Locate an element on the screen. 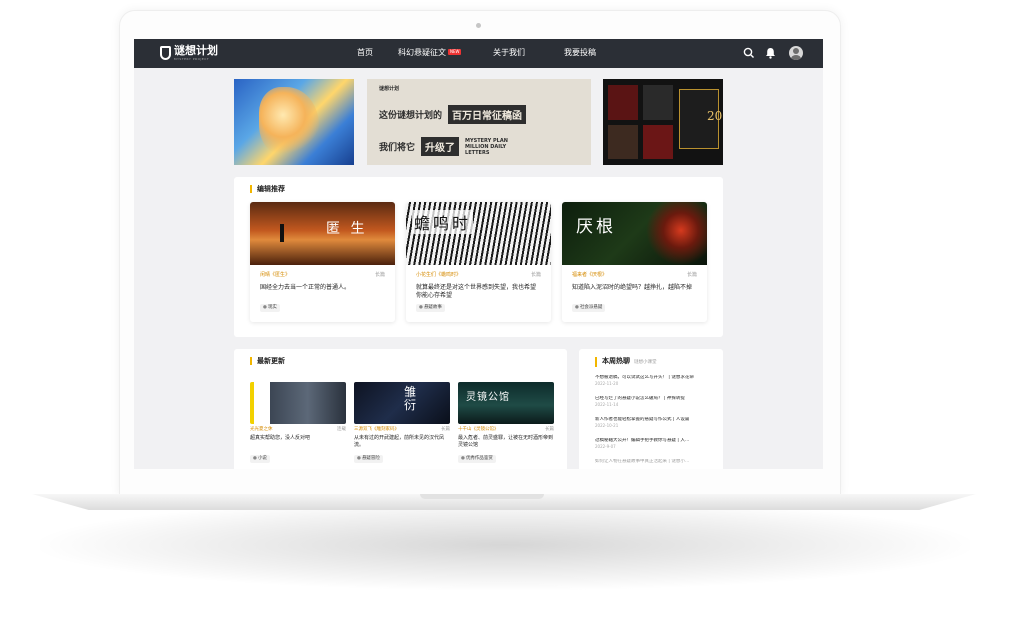 Image resolution: width=1010 pixels, height=619 pixels. search-icon is located at coordinates (749, 53).